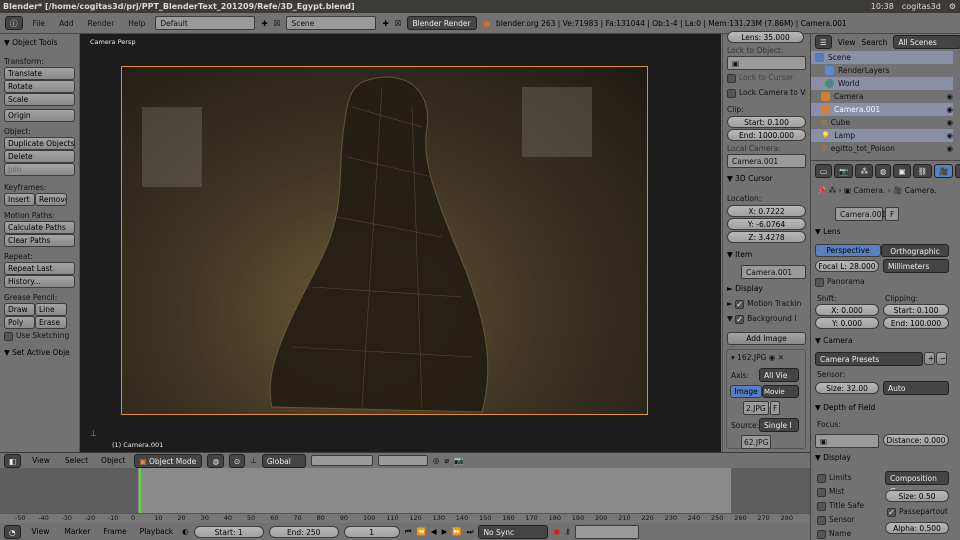  I want to click on clock: 10:38, so click(882, 6).